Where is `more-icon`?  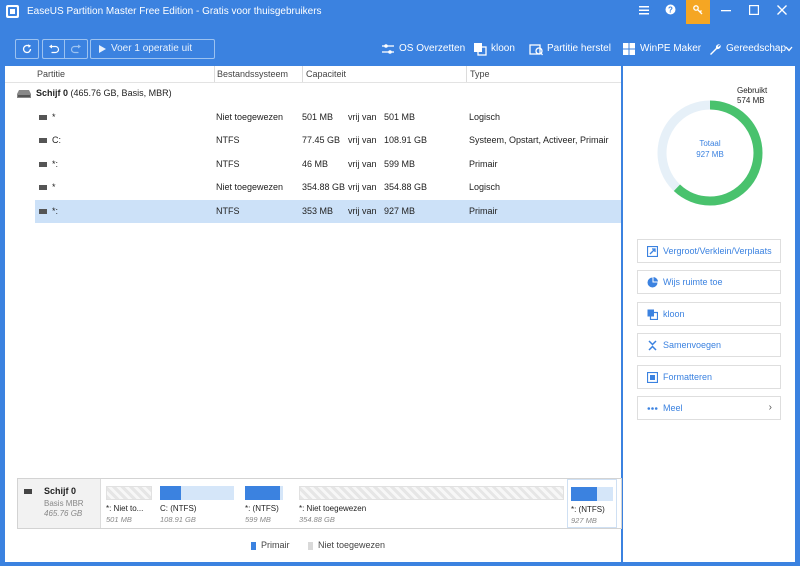 more-icon is located at coordinates (652, 408).